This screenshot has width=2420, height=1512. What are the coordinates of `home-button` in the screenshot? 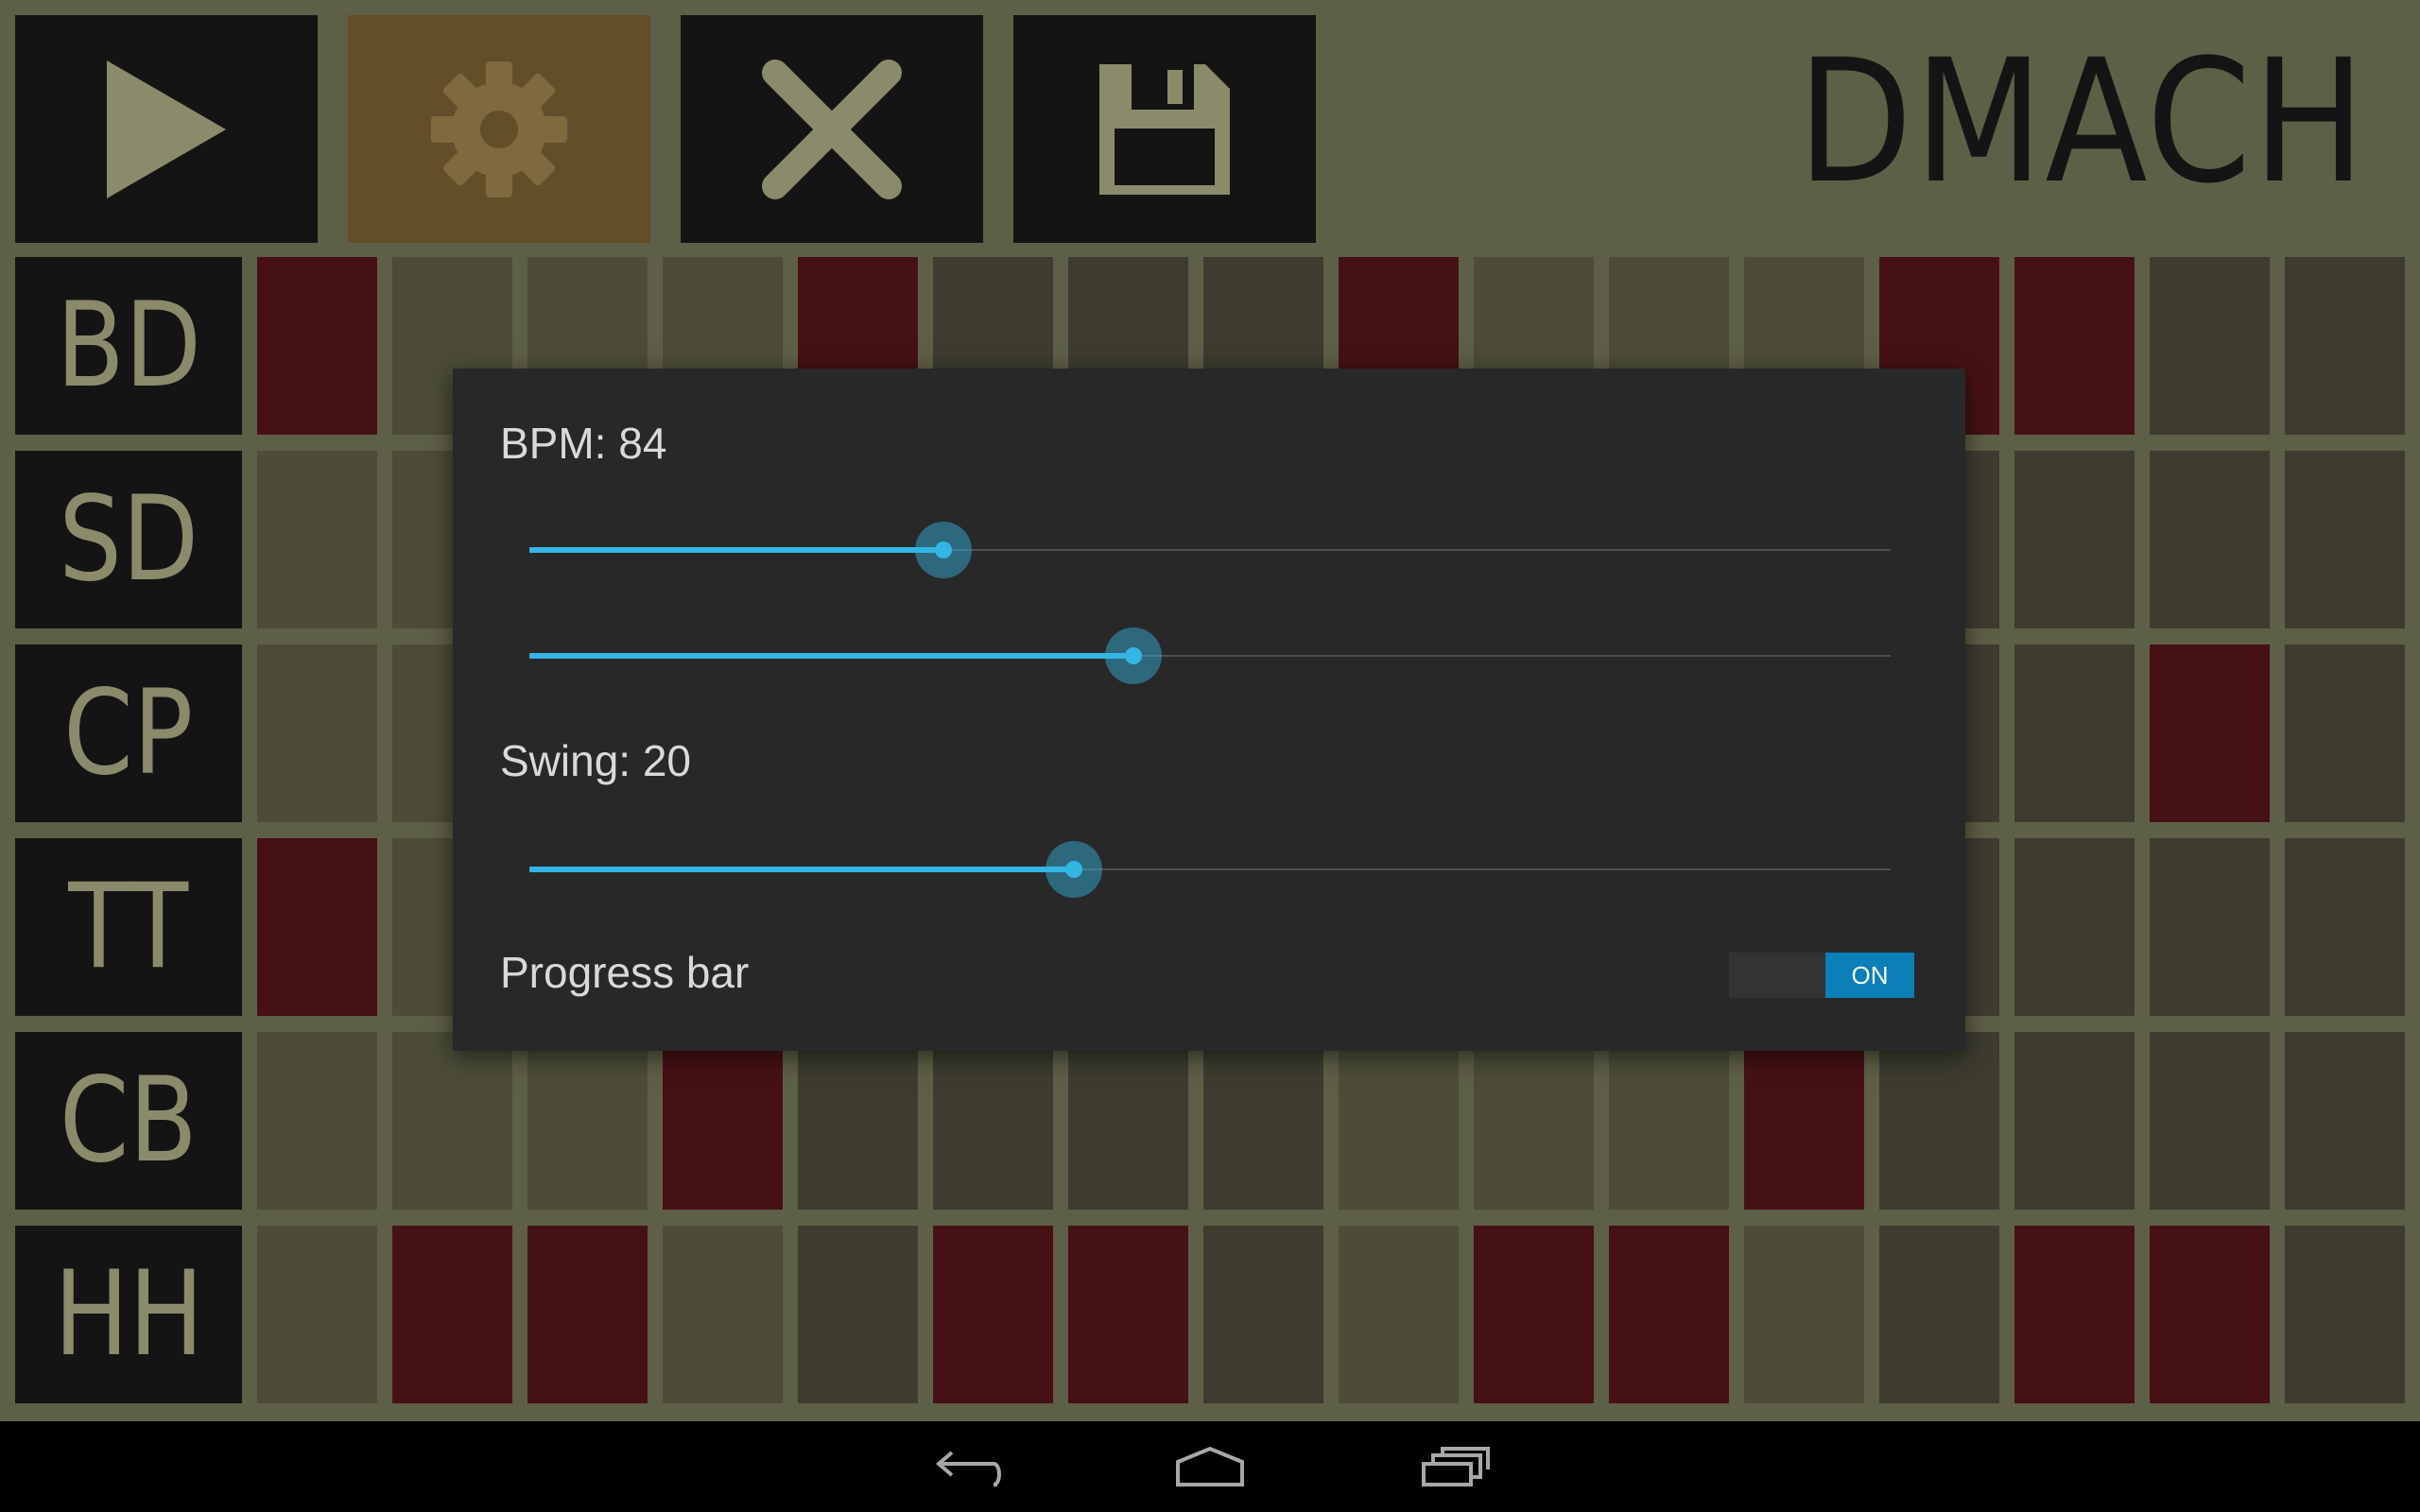 It's located at (1210, 1466).